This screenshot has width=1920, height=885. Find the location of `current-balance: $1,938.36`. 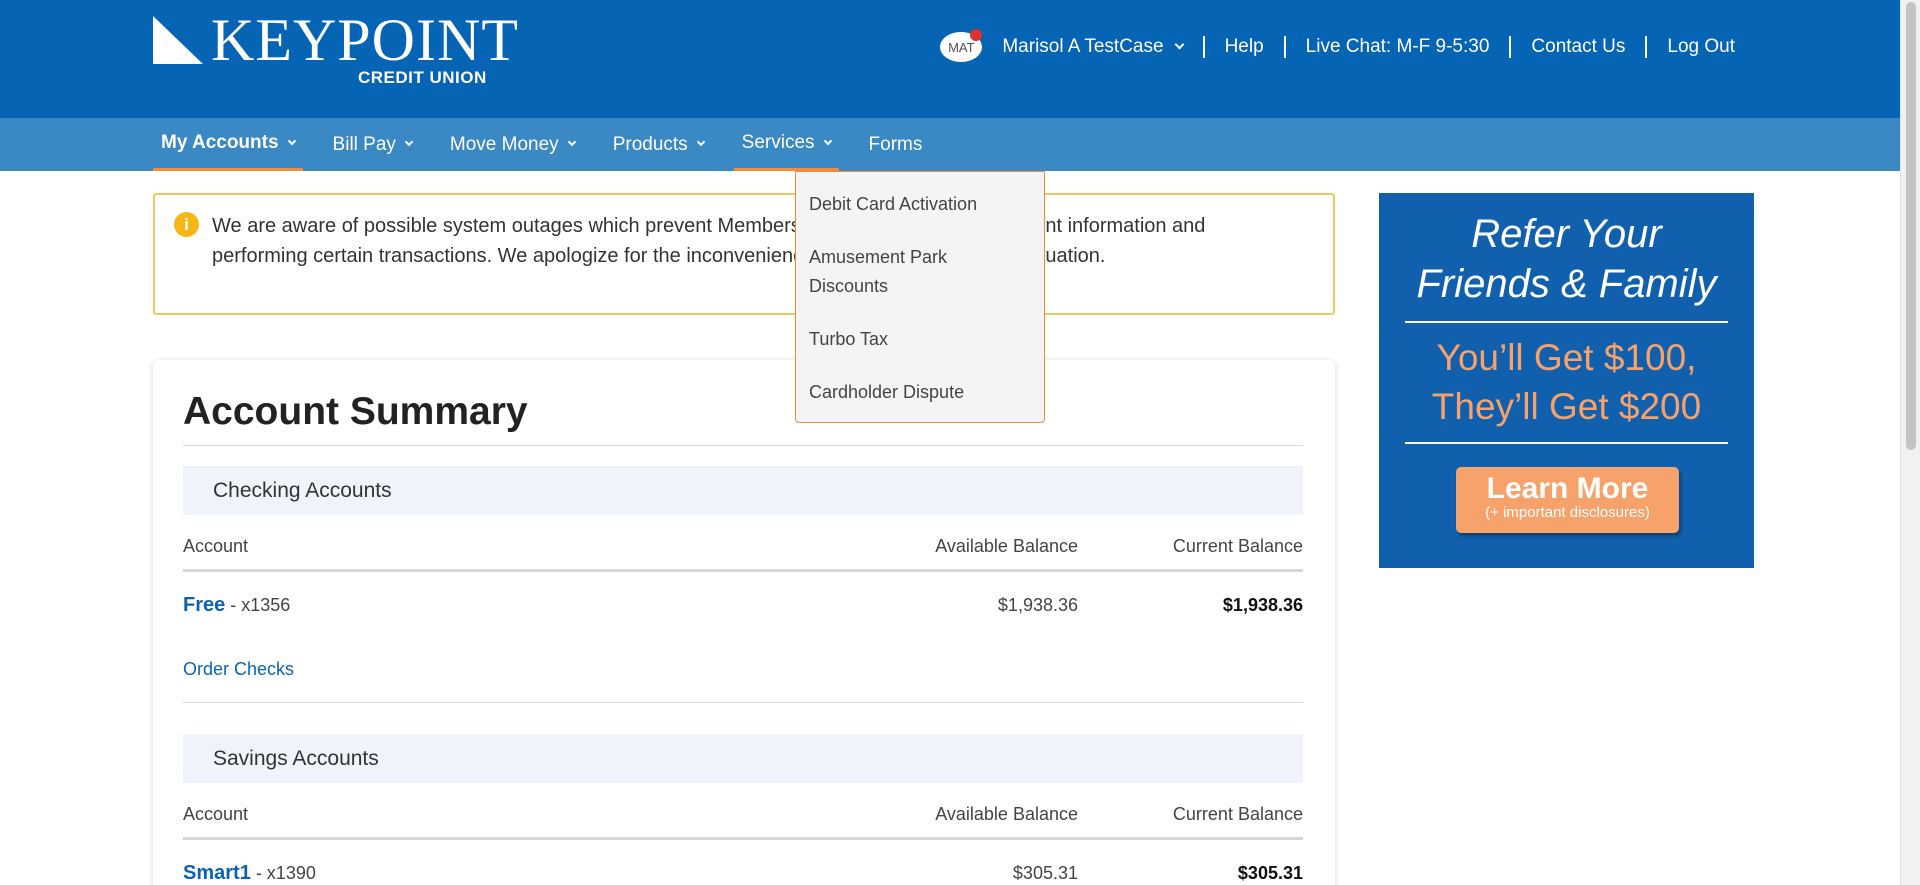

current-balance: $1,938.36 is located at coordinates (1262, 605).